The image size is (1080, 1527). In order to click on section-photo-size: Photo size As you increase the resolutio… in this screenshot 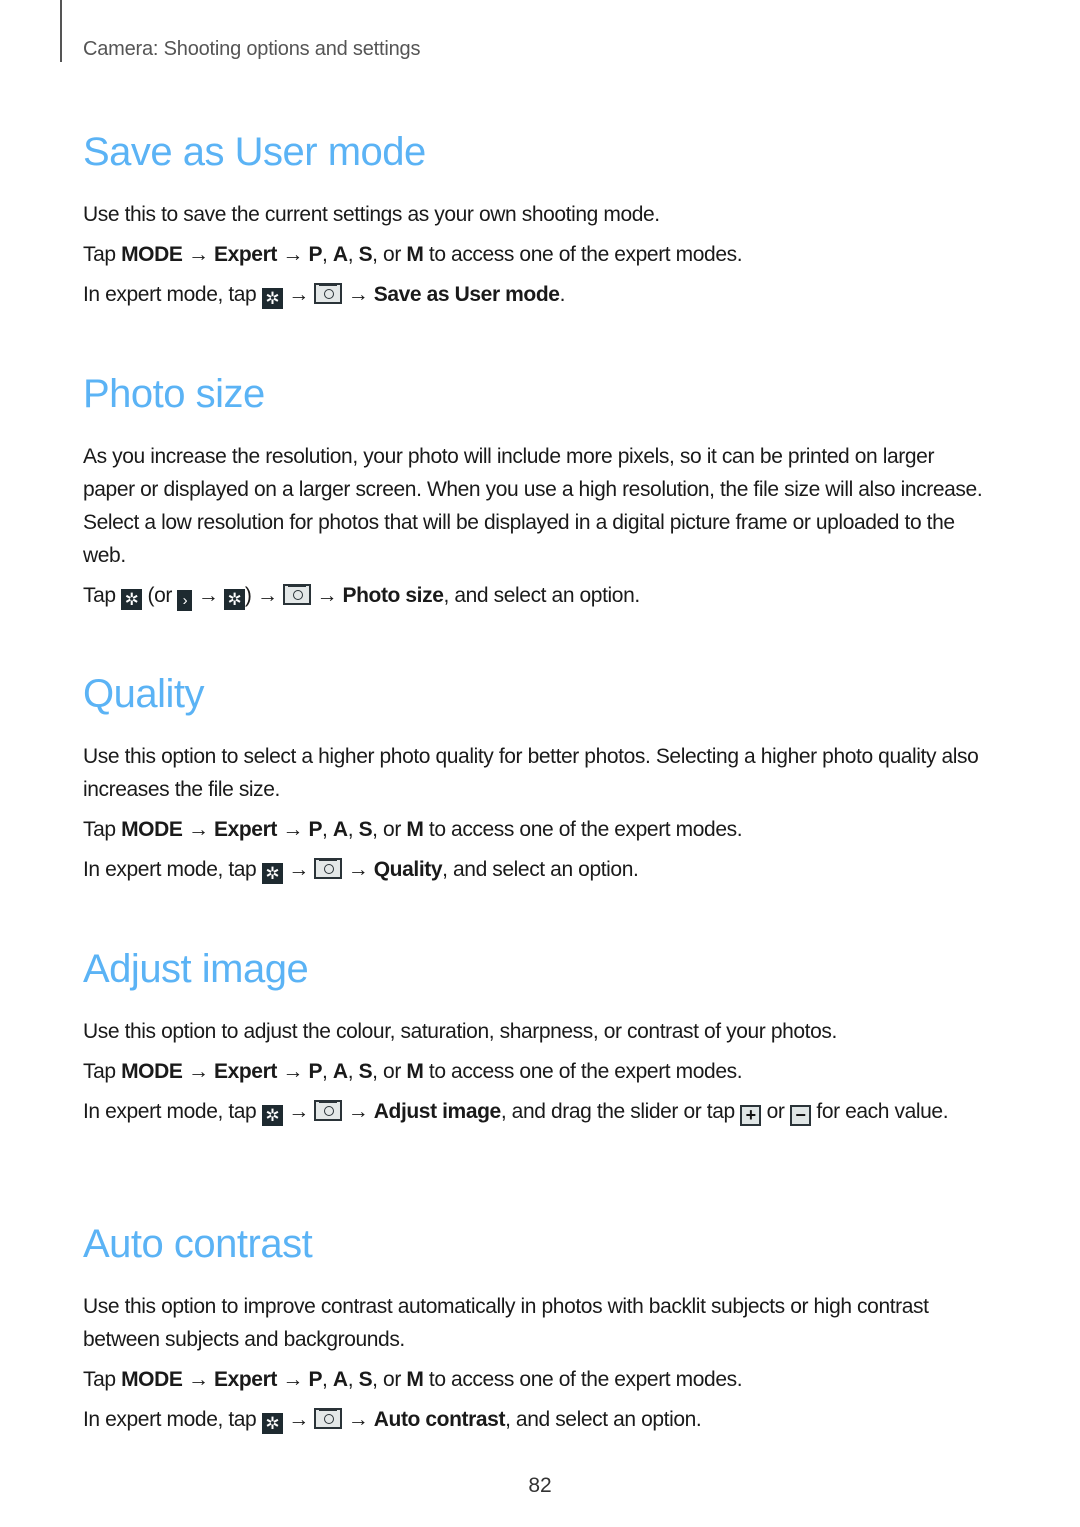, I will do `click(533, 491)`.